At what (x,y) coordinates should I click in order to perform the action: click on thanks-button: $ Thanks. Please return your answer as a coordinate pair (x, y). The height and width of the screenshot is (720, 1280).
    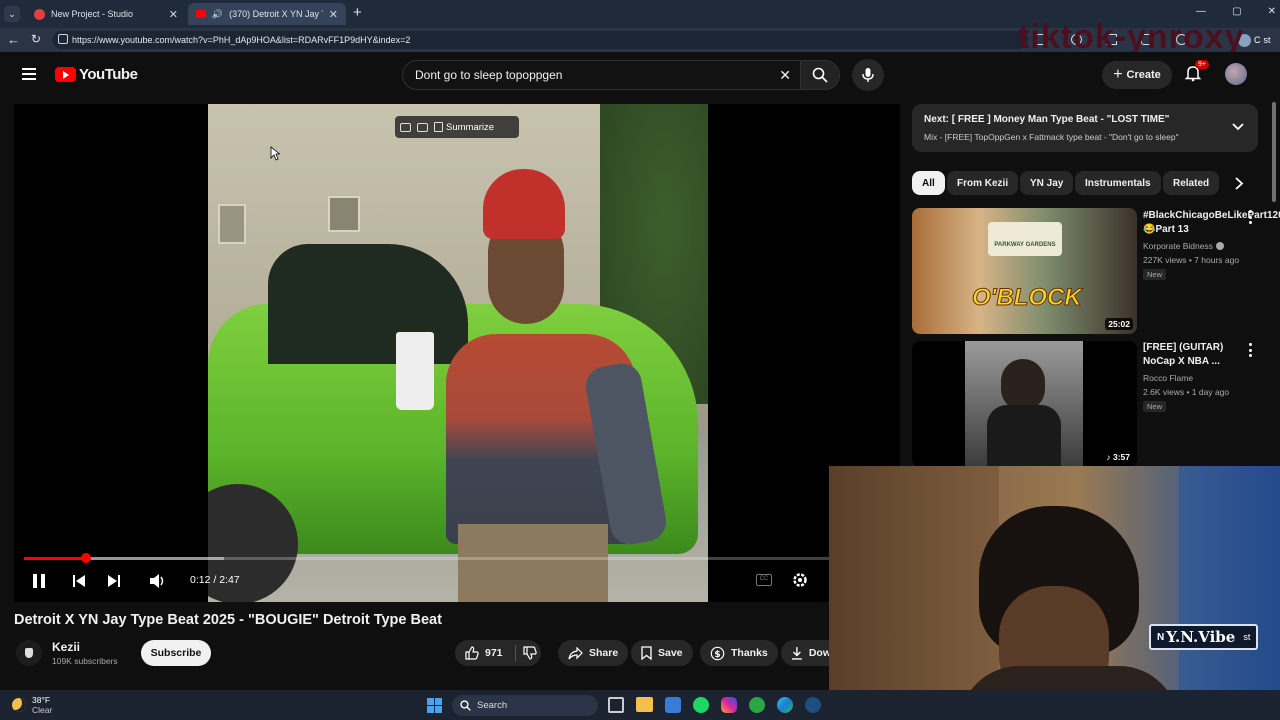
    Looking at the image, I should click on (739, 653).